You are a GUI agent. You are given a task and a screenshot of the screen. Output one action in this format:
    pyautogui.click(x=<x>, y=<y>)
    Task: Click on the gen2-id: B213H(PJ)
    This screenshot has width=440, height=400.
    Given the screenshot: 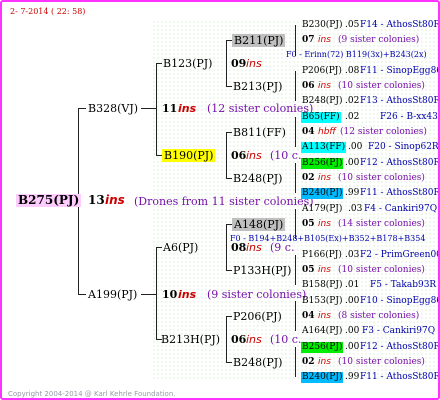 What is the action you would take?
    pyautogui.click(x=190, y=339)
    